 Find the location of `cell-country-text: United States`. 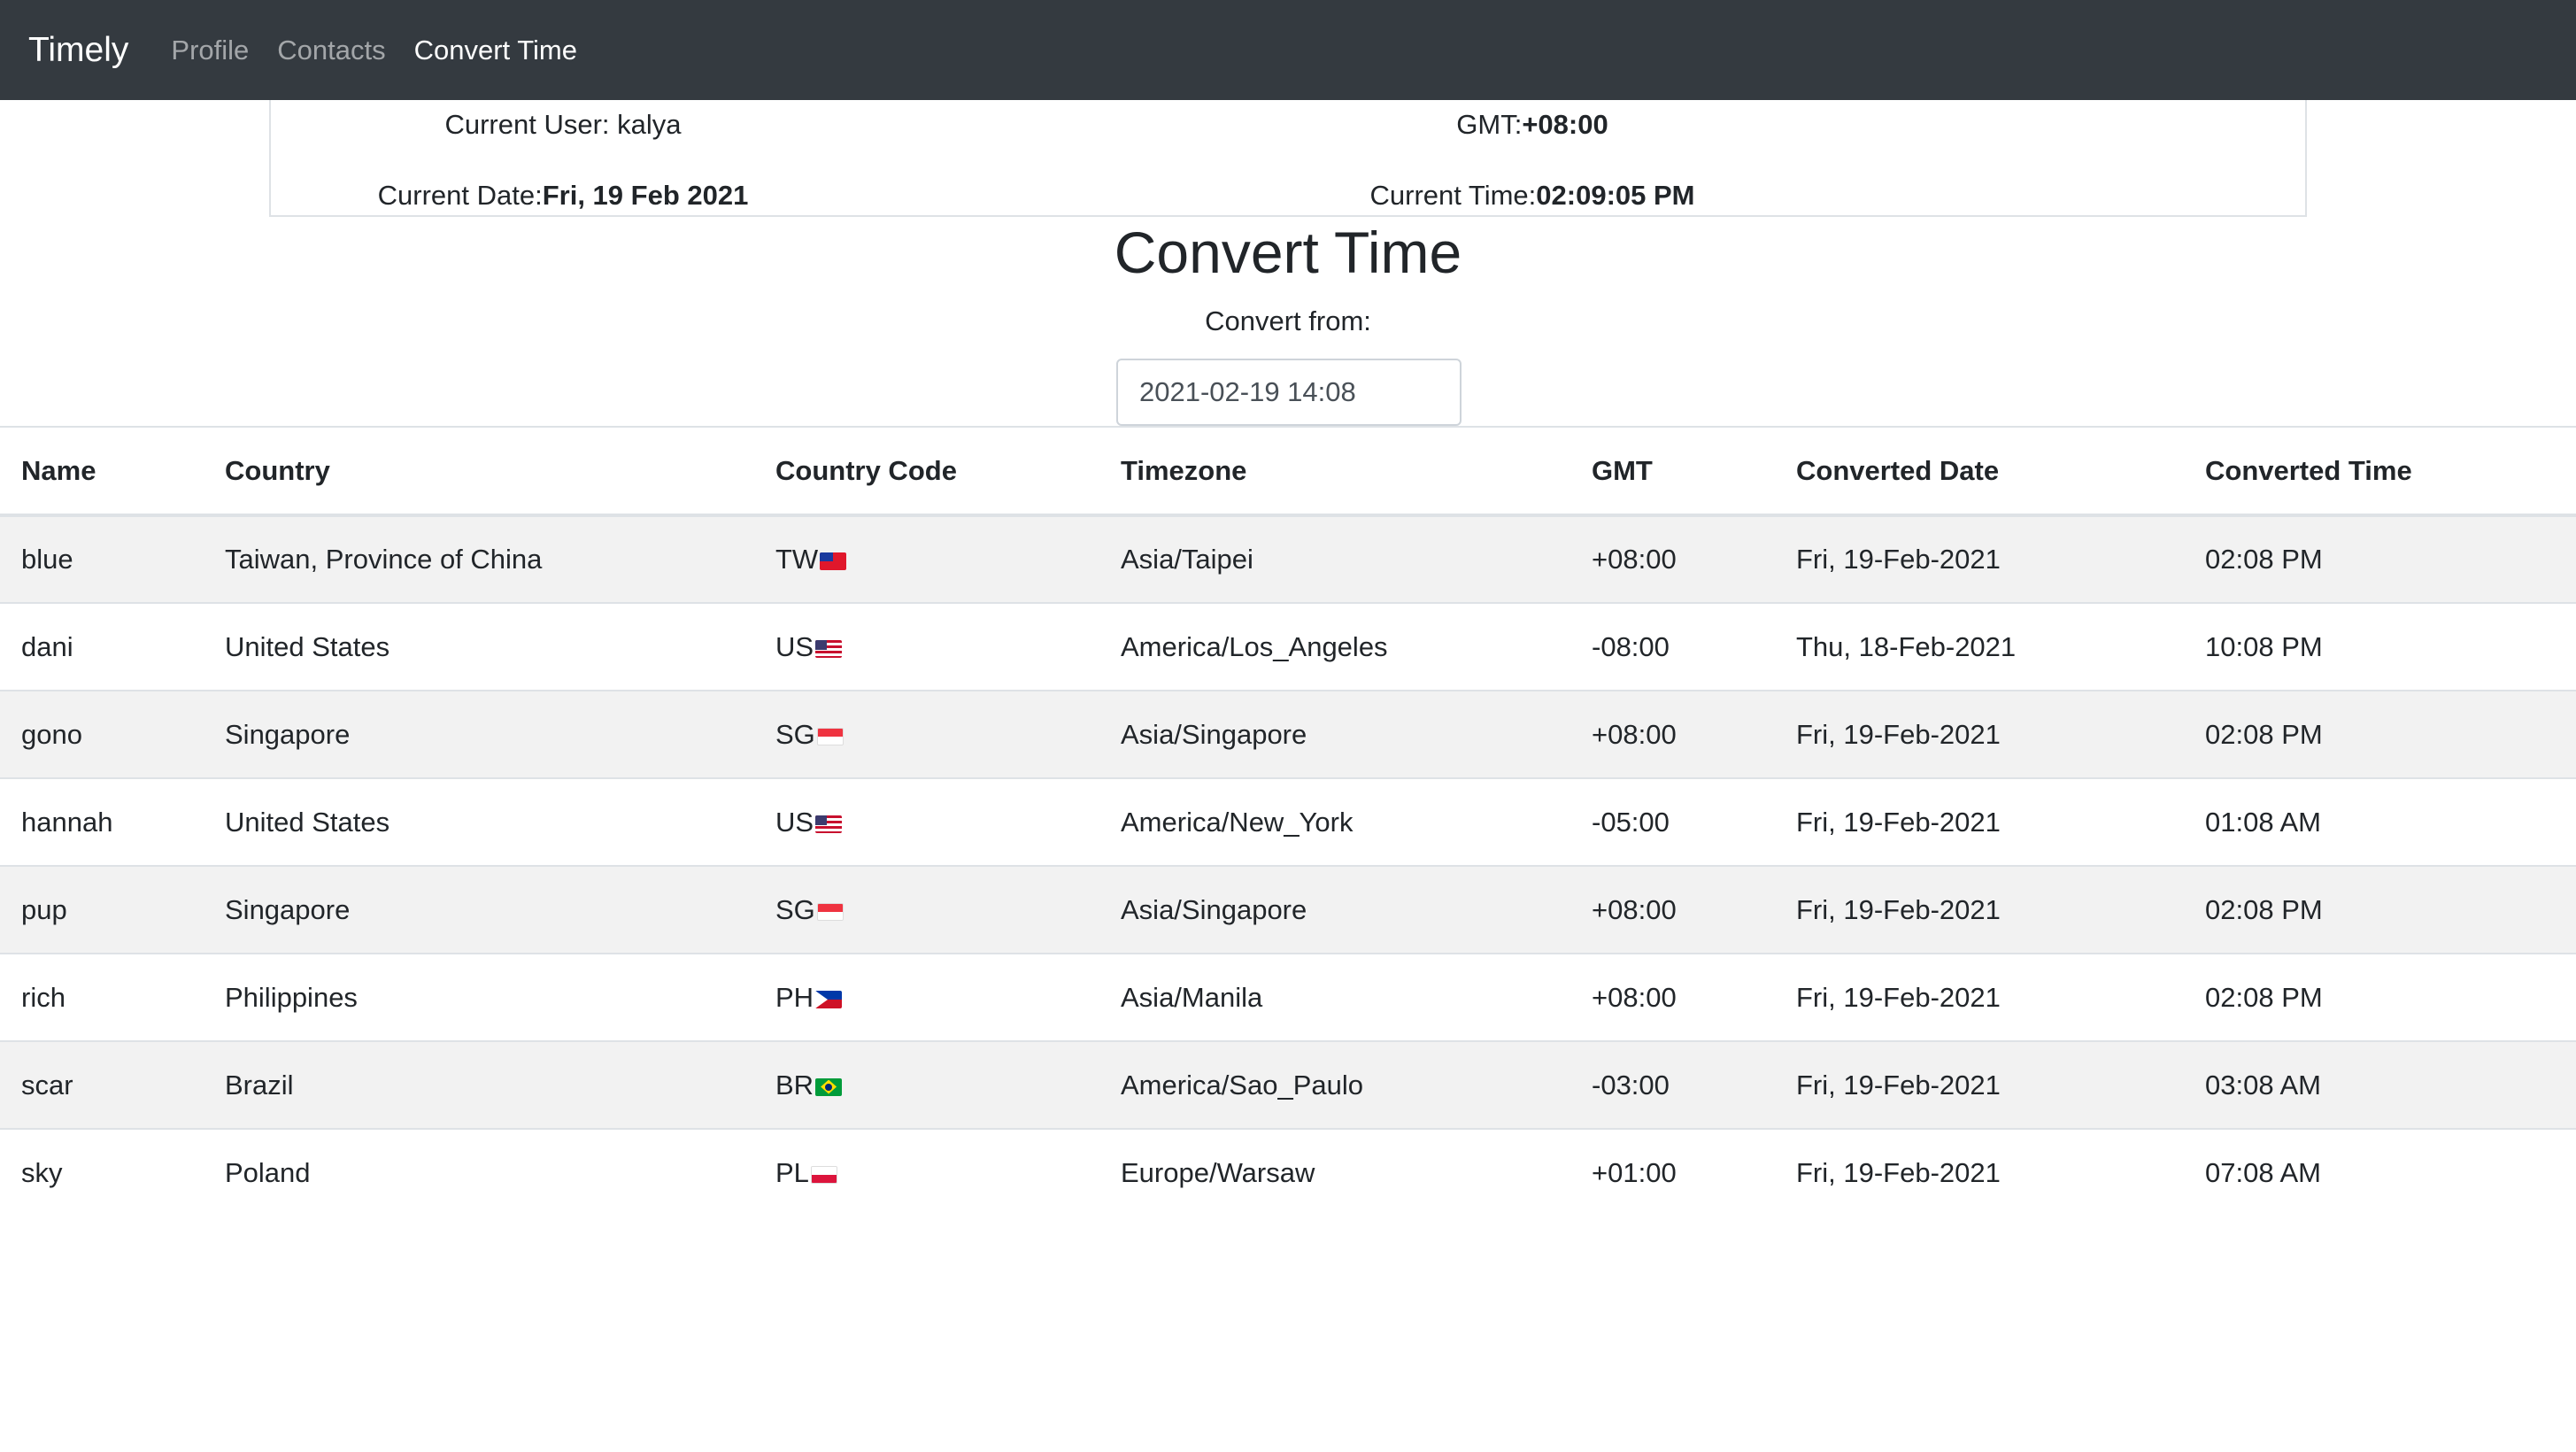

cell-country-text: United States is located at coordinates (307, 822).